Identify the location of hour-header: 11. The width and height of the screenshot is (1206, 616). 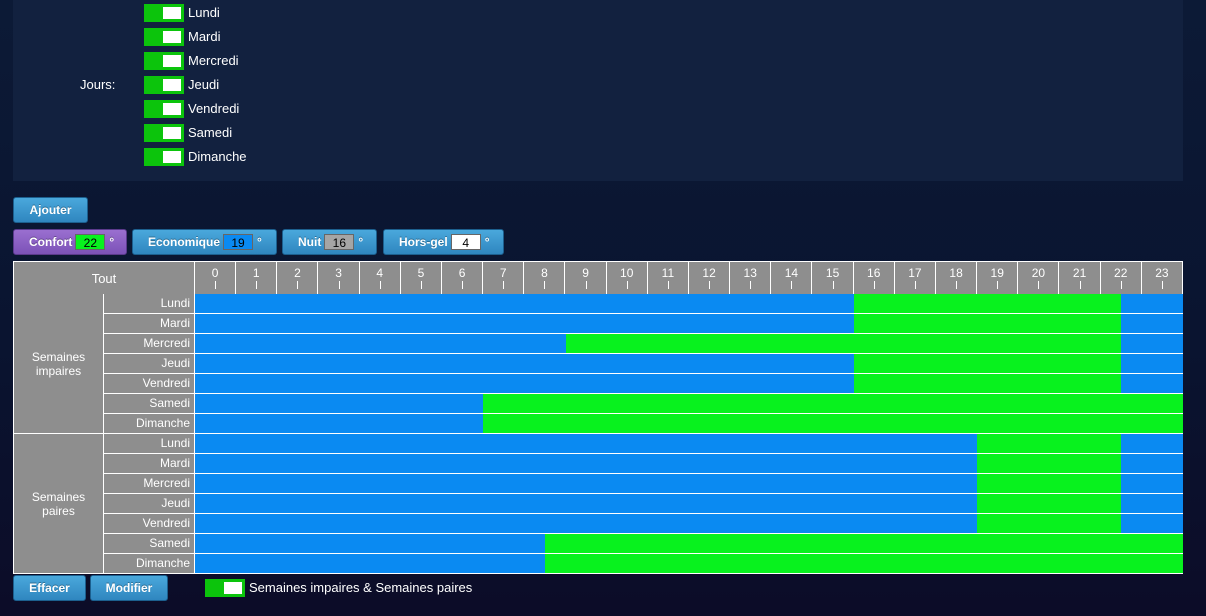
(668, 278).